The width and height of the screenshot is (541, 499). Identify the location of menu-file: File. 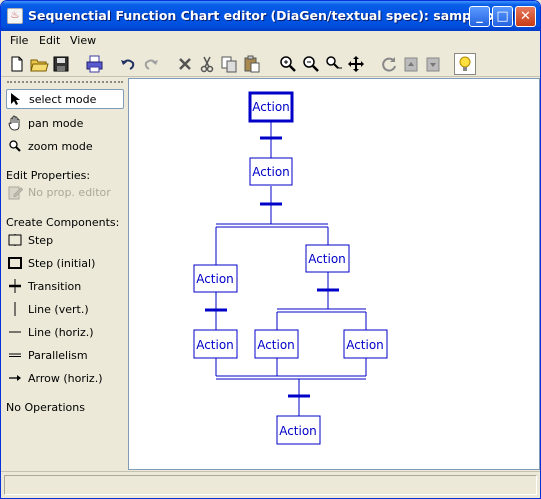
(19, 40).